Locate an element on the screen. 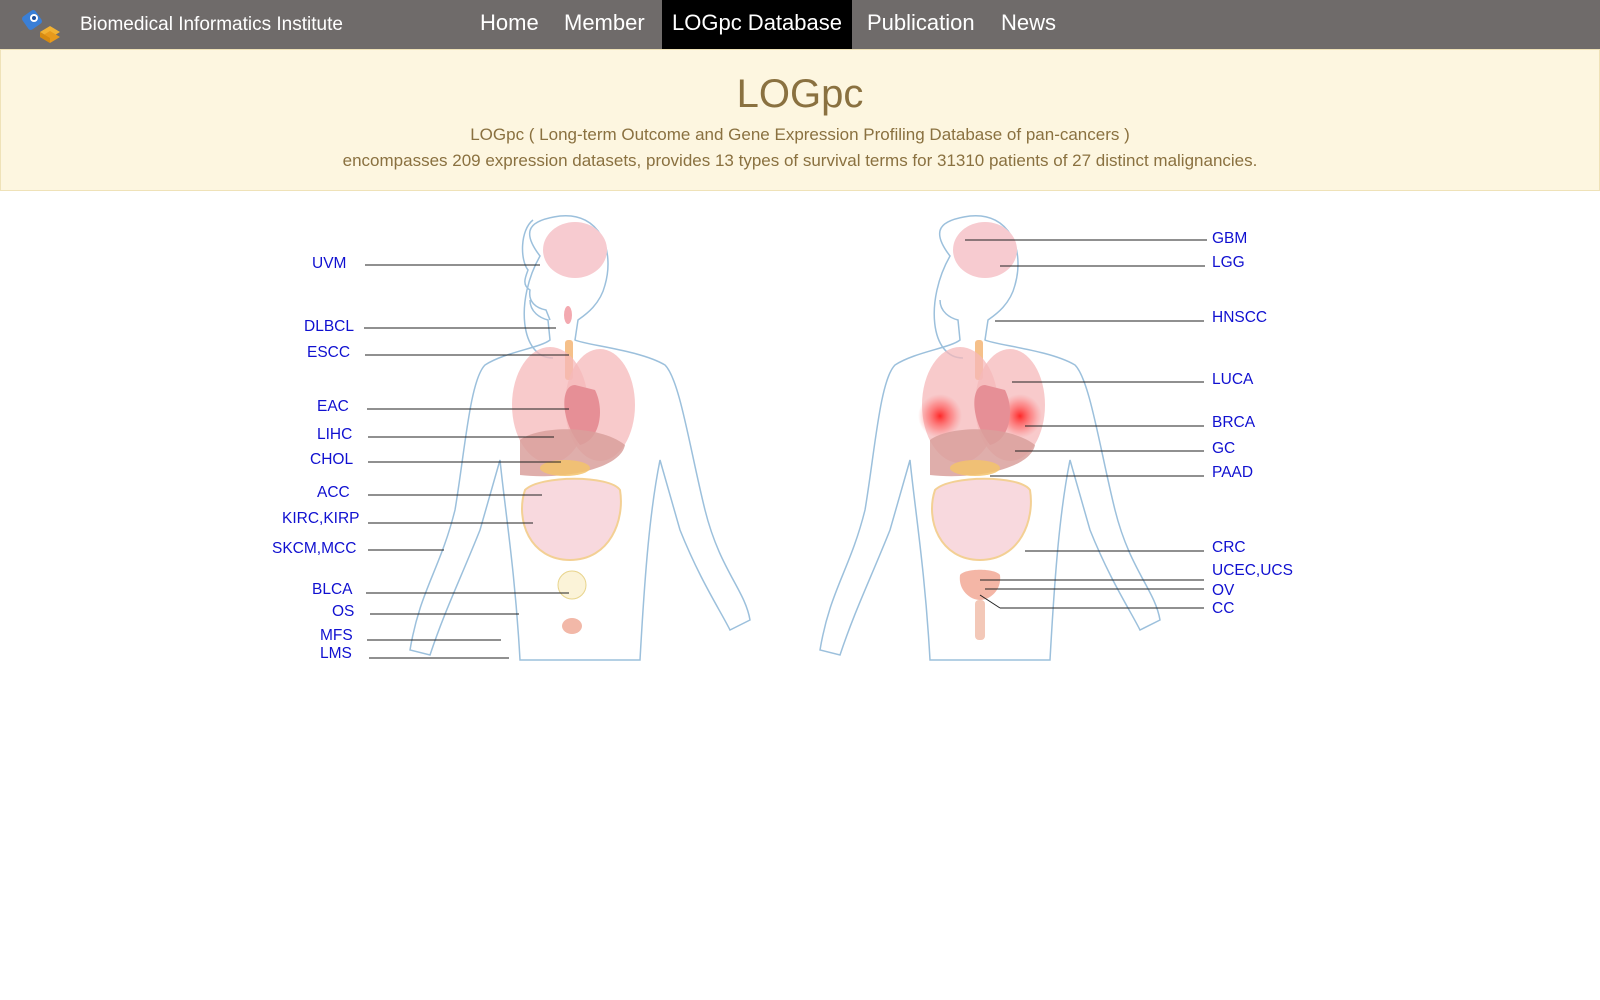 This screenshot has height=1000, width=1600. cancer-link-escc: ESCC is located at coordinates (328, 353).